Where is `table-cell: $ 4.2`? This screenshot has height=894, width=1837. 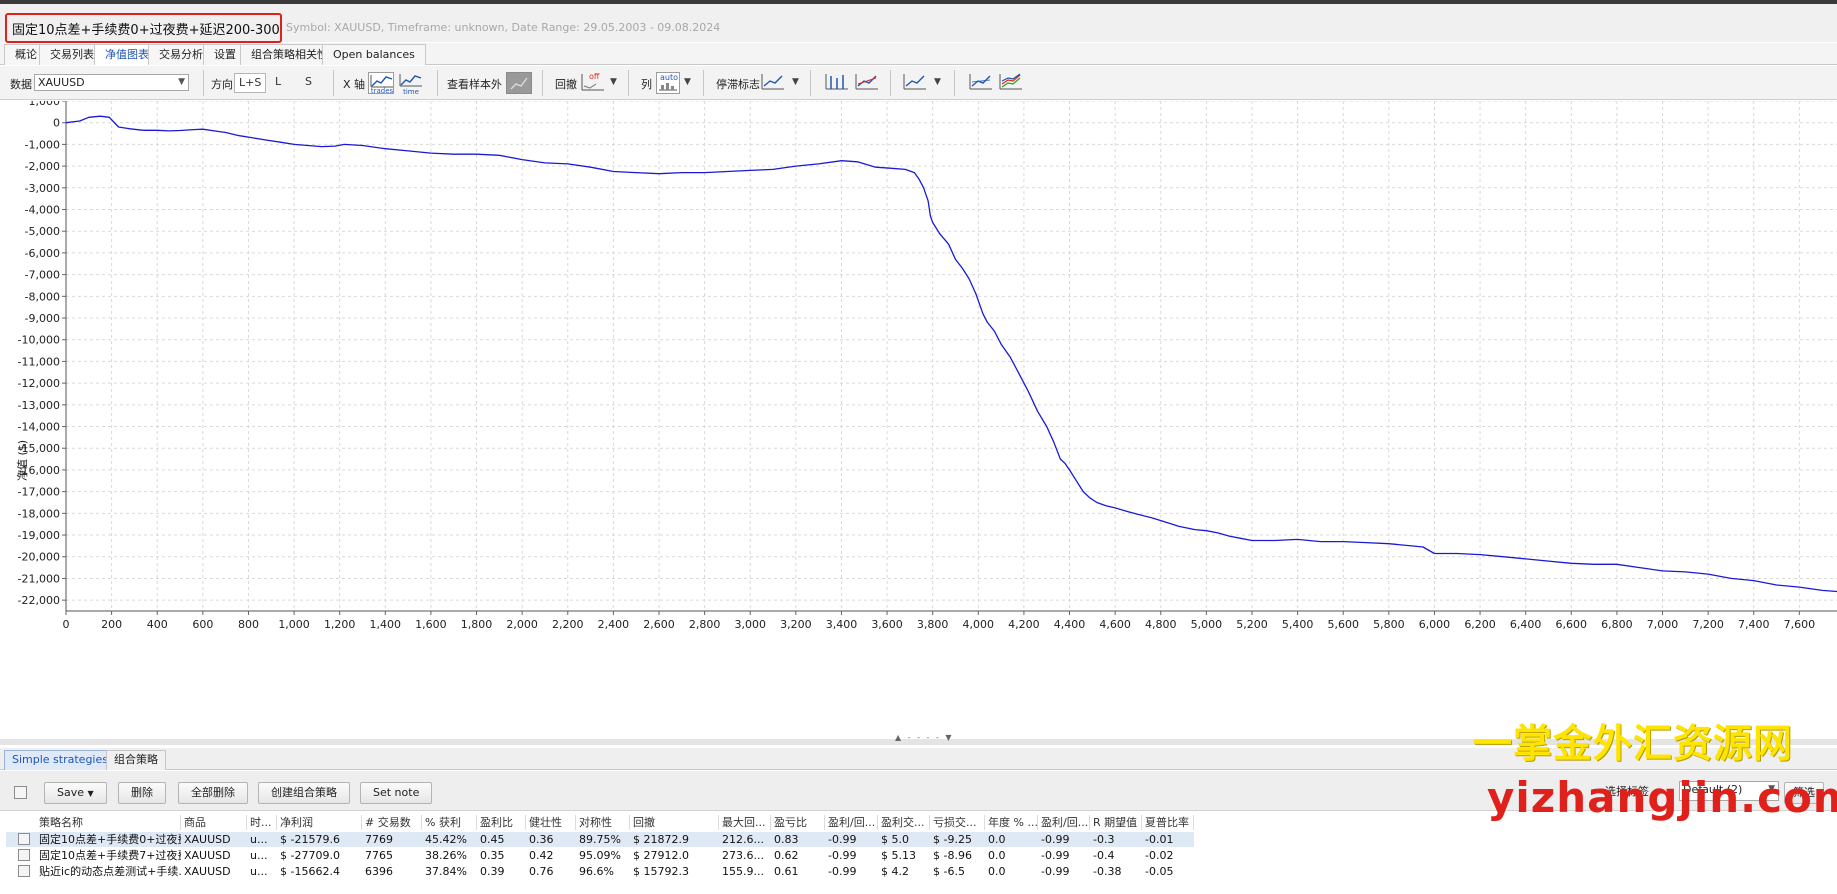 table-cell: $ 4.2 is located at coordinates (895, 871).